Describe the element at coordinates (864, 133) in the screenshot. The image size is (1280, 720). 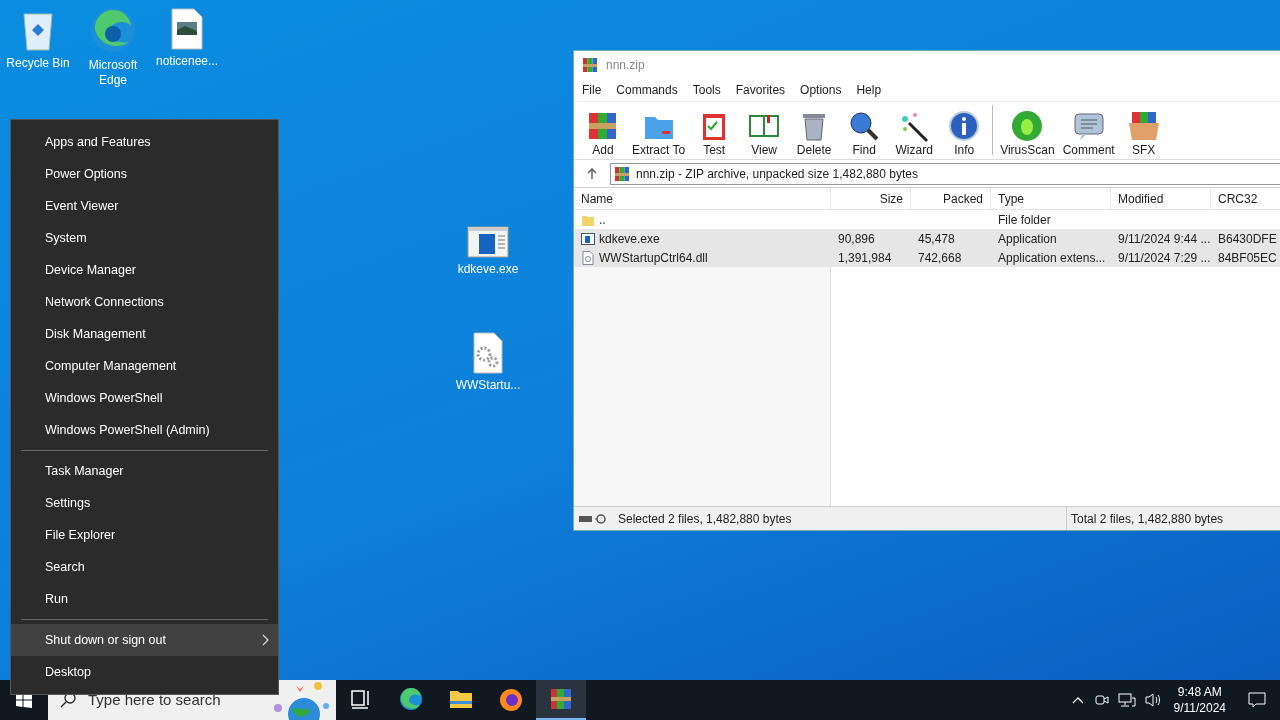
I see `toolbar-button: Find` at that location.